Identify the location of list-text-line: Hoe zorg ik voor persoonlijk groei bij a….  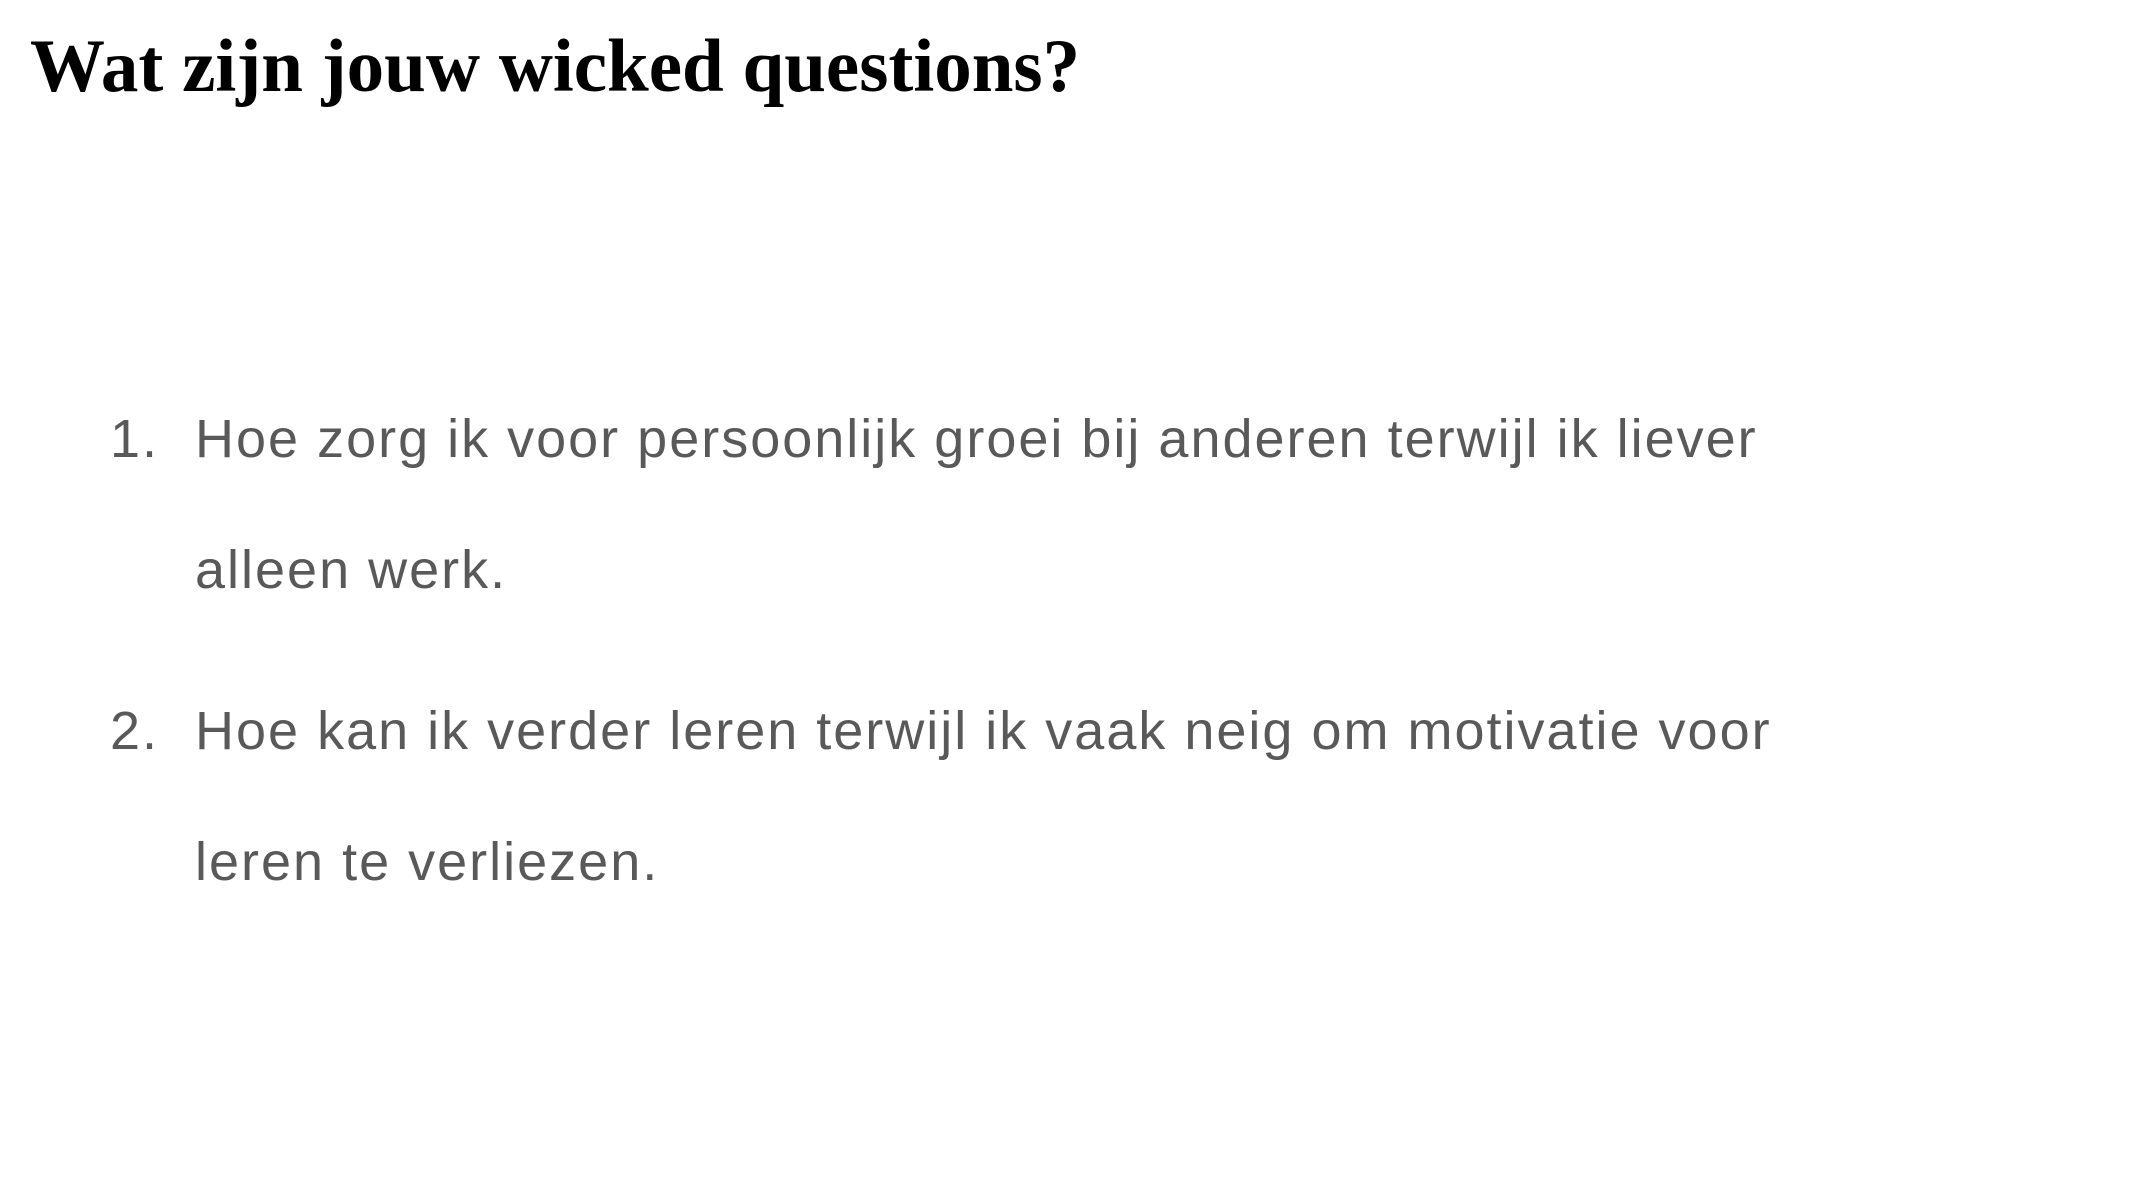
(976, 439).